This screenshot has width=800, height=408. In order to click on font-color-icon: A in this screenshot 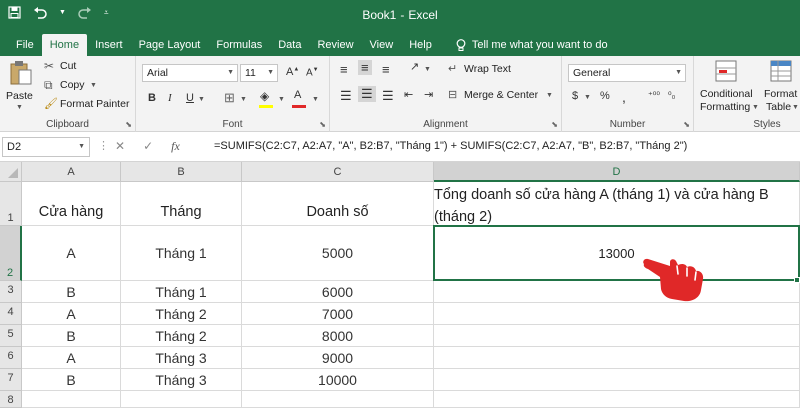, I will do `click(297, 95)`.